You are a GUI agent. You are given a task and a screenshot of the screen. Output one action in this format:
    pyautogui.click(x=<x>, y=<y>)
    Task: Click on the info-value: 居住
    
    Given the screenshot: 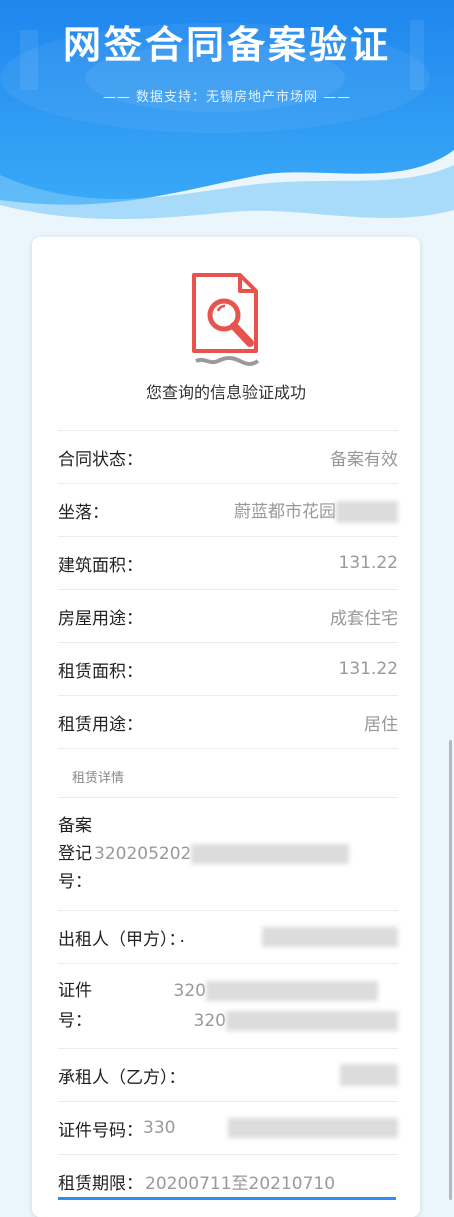 What is the action you would take?
    pyautogui.click(x=381, y=724)
    